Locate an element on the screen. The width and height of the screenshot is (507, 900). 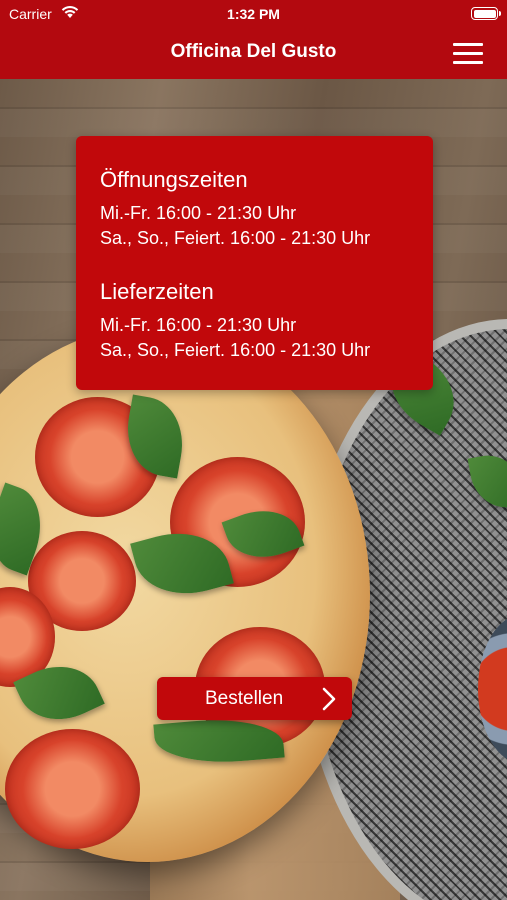
delivery-hours-title: Lieferzeiten is located at coordinates (157, 291).